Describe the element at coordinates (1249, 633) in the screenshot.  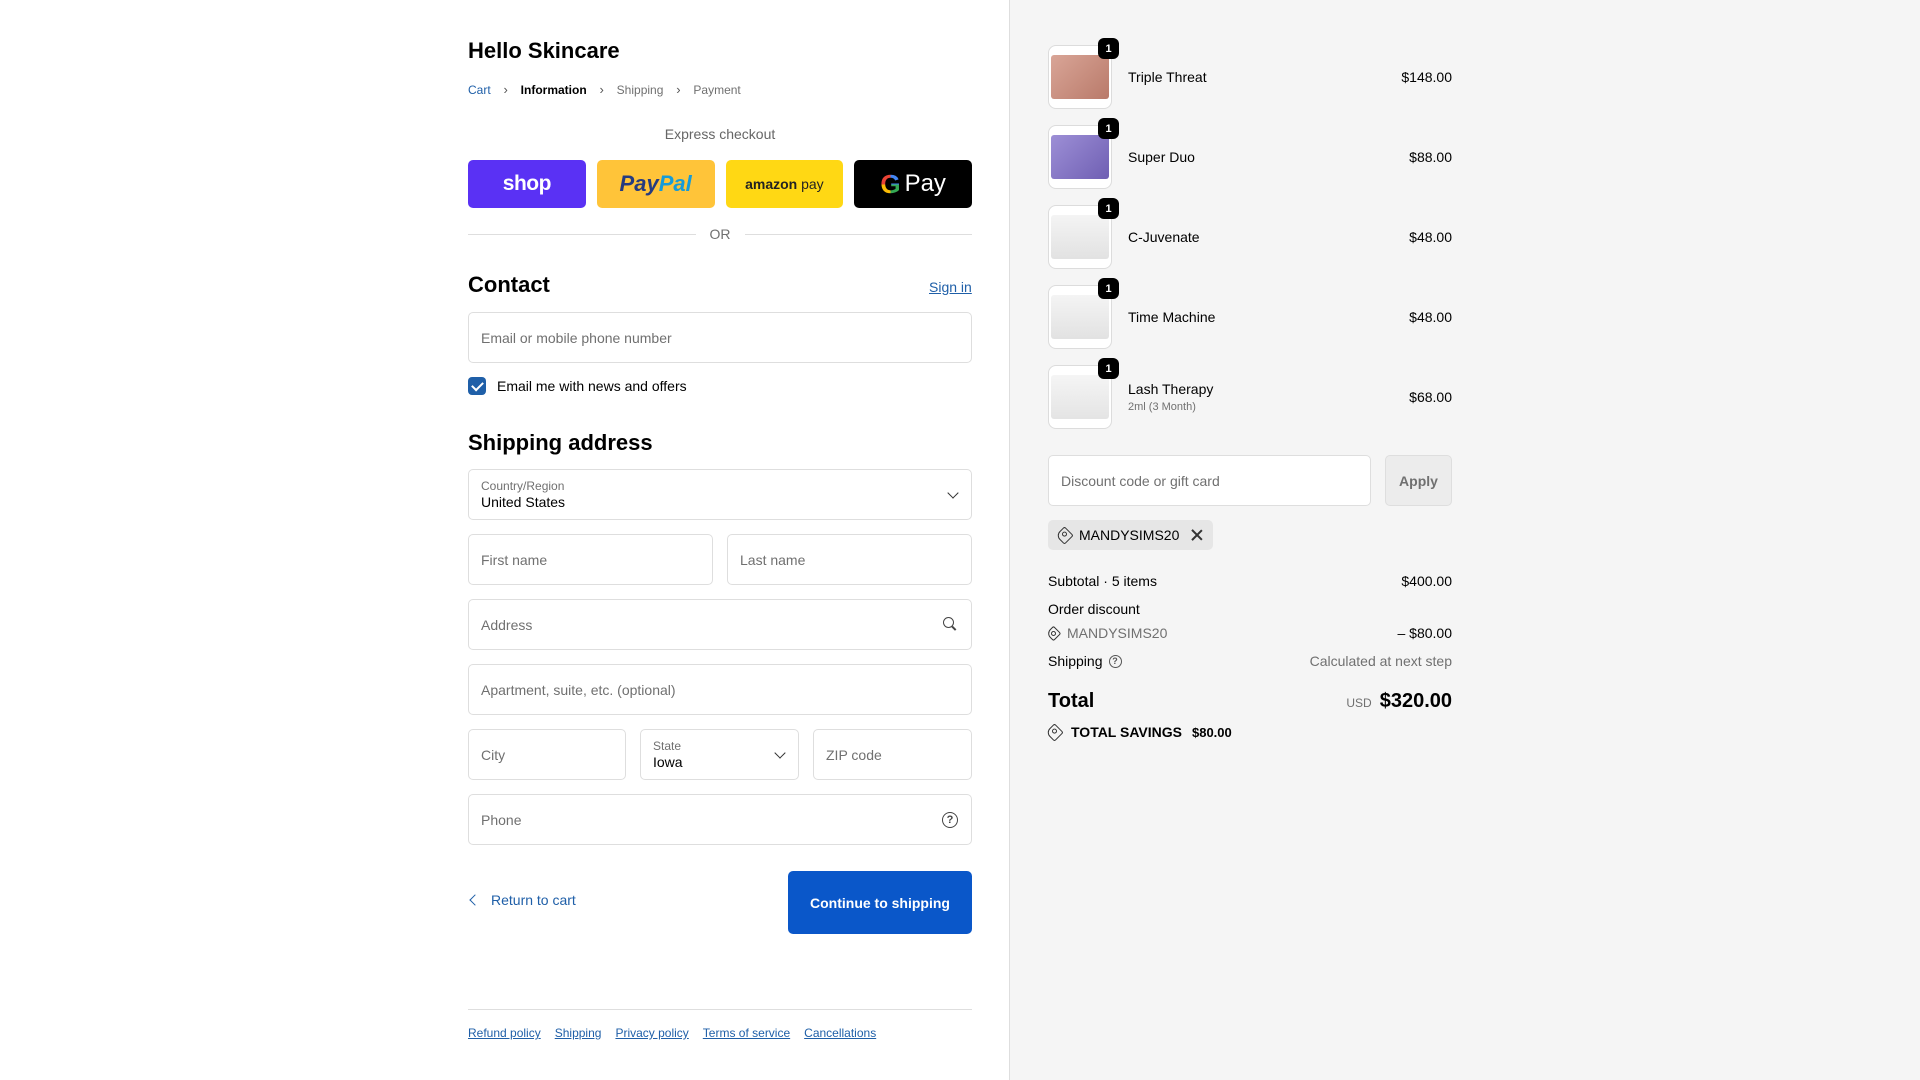
I see `discount-code-row: MANDYSIMS20 – $80.00` at that location.